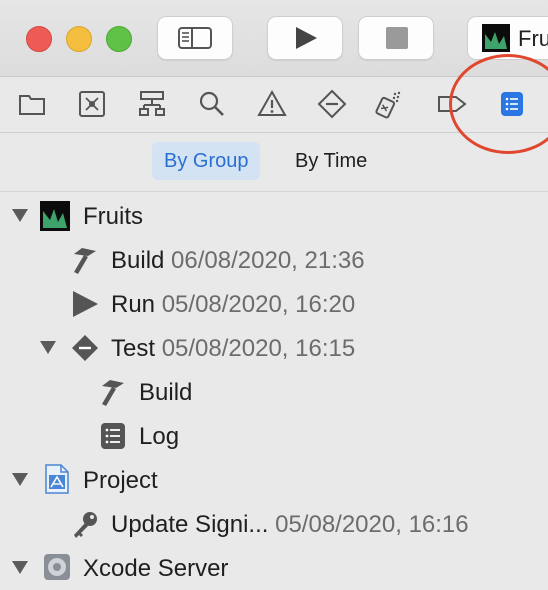 This screenshot has height=590, width=548. Describe the element at coordinates (258, 348) in the screenshot. I see `tree-row-date: 05/08/2020, 16:15` at that location.